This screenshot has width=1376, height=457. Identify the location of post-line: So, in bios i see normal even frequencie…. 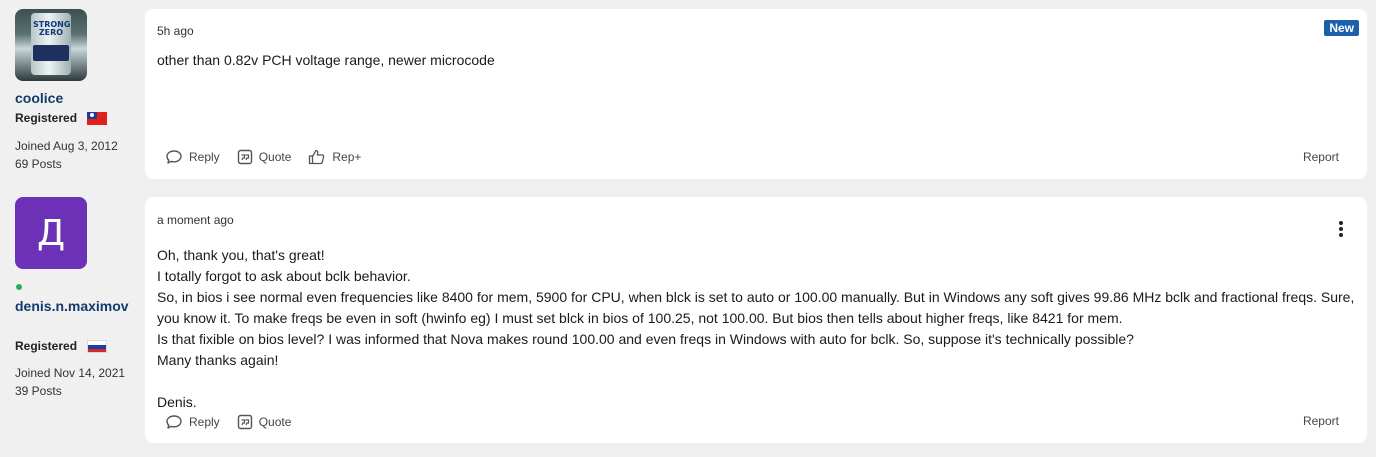
(756, 307).